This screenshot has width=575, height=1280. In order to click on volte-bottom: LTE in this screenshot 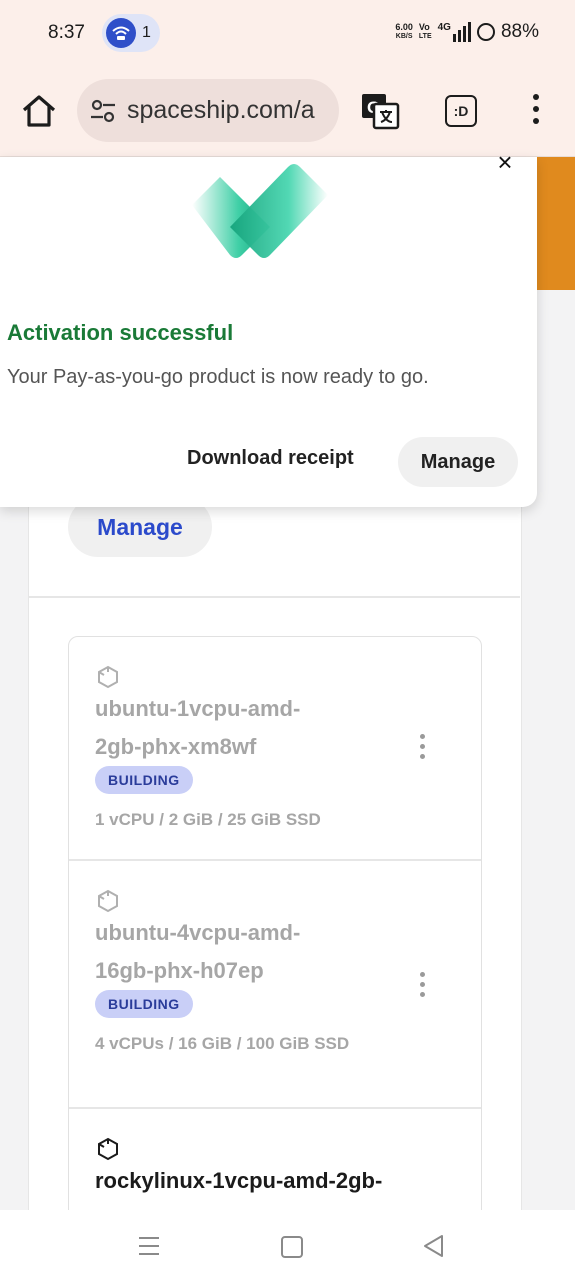, I will do `click(425, 36)`.